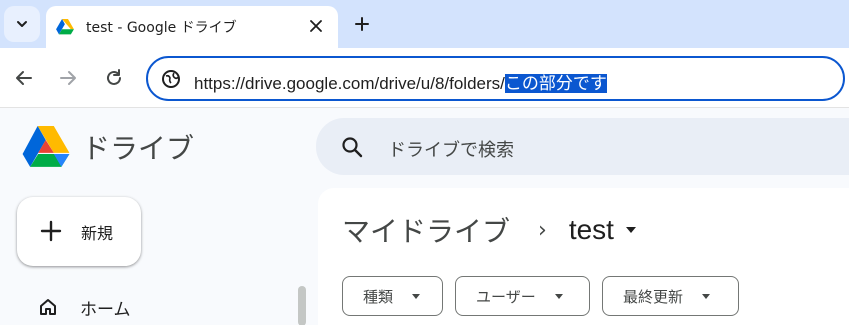  I want to click on tab-search-icon, so click(22, 24).